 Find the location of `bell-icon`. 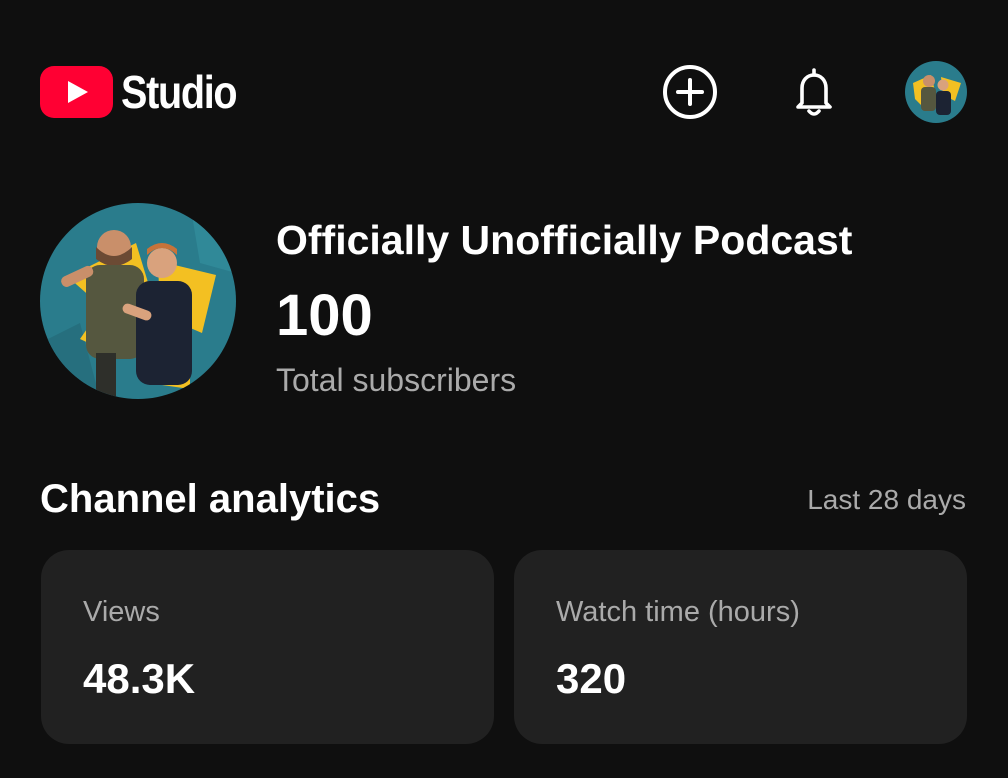

bell-icon is located at coordinates (814, 92).